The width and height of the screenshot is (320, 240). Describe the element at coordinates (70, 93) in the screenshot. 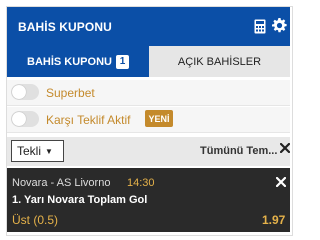

I see `superbet-label: Superbet` at that location.